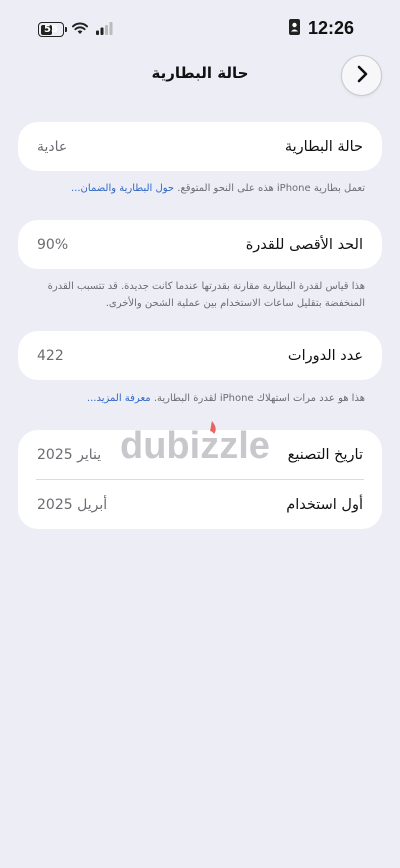  Describe the element at coordinates (200, 504) in the screenshot. I see `first-use-row: أبريل 2025 أول استخدام` at that location.